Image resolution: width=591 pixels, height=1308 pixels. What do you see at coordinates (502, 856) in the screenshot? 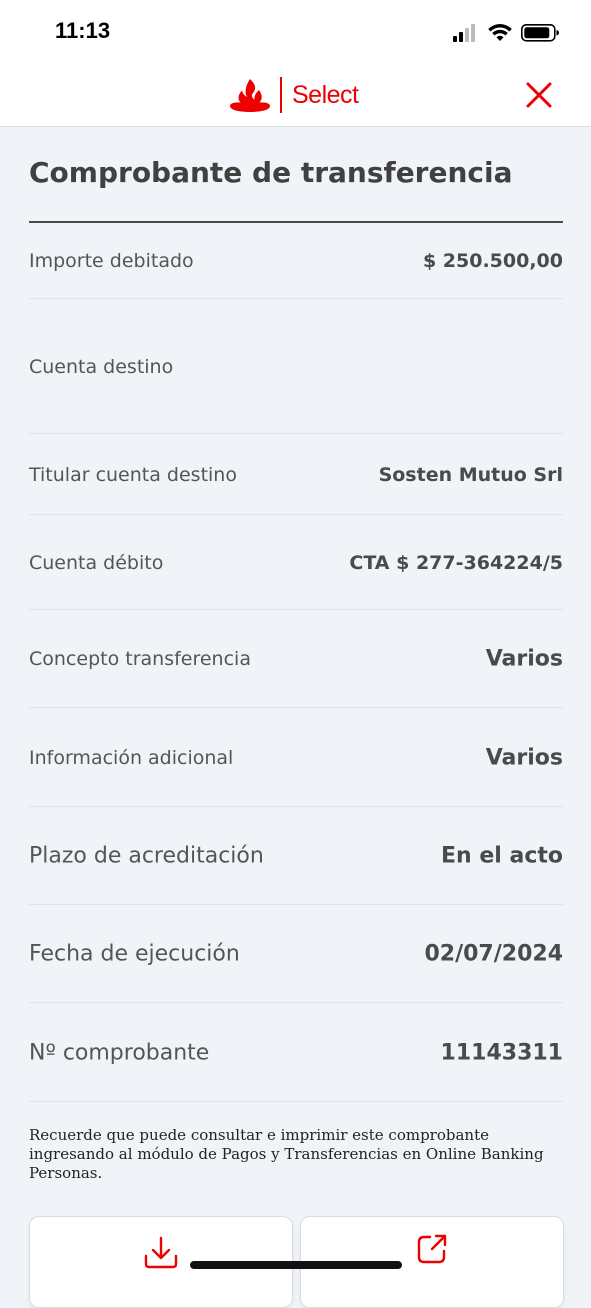
I see `row-value: En el acto` at bounding box center [502, 856].